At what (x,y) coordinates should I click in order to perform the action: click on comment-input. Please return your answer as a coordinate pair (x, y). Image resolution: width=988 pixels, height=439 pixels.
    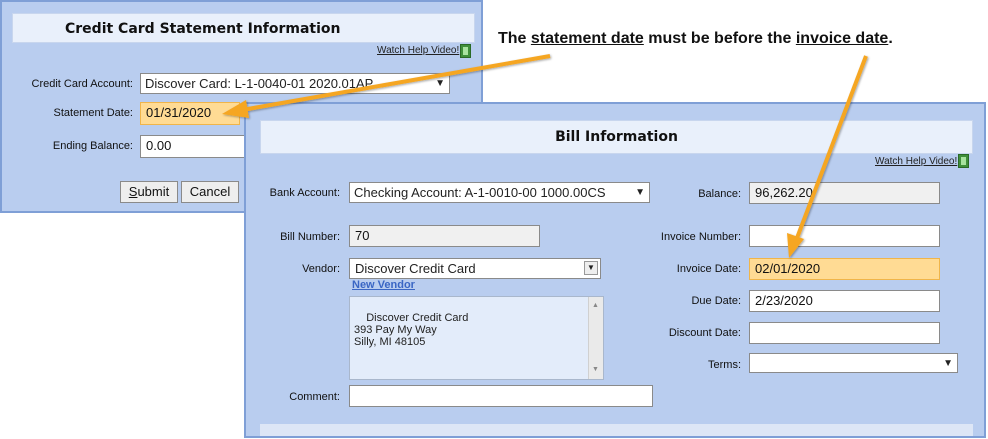
    Looking at the image, I should click on (501, 396).